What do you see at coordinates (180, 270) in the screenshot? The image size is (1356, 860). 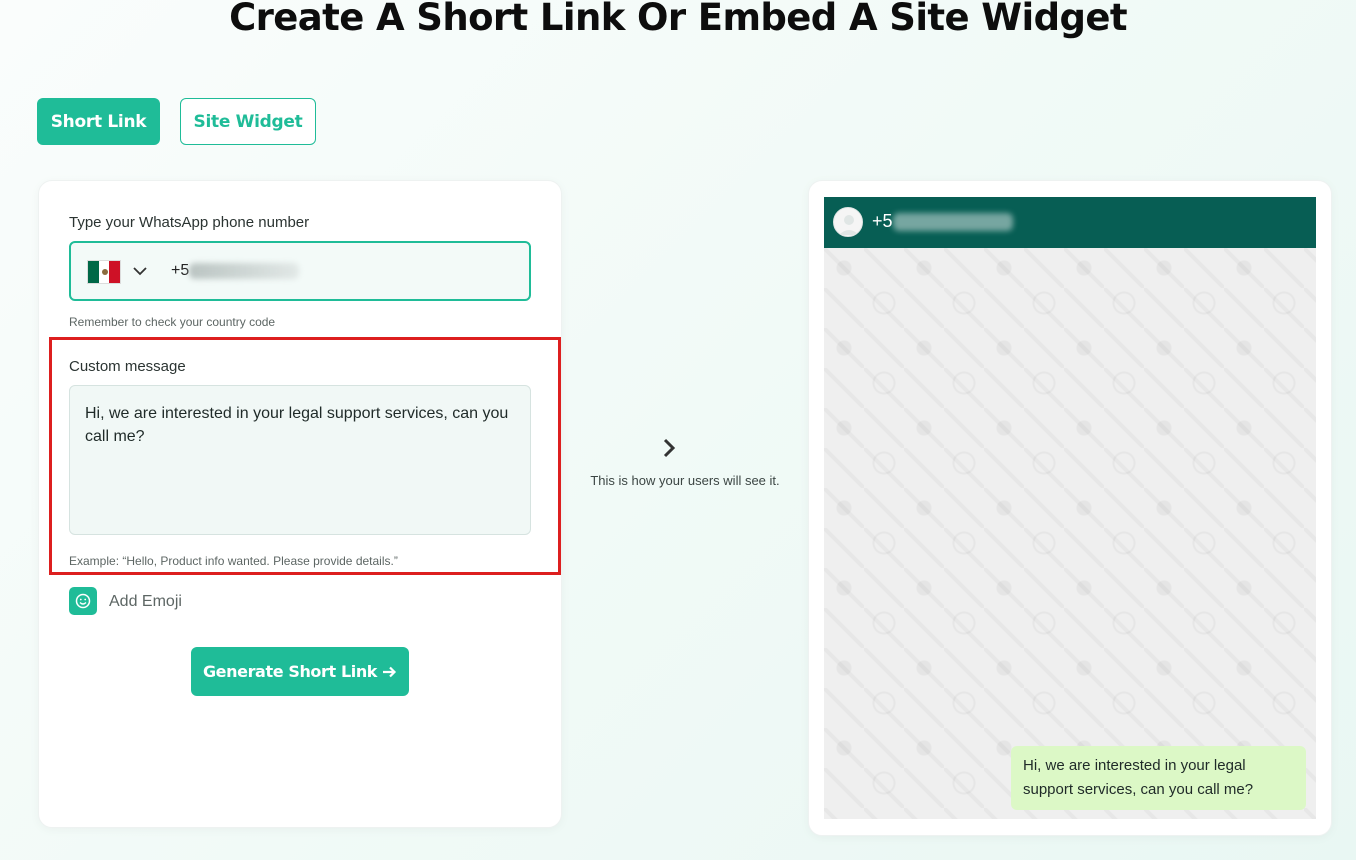 I see `phone-prefix: +5` at bounding box center [180, 270].